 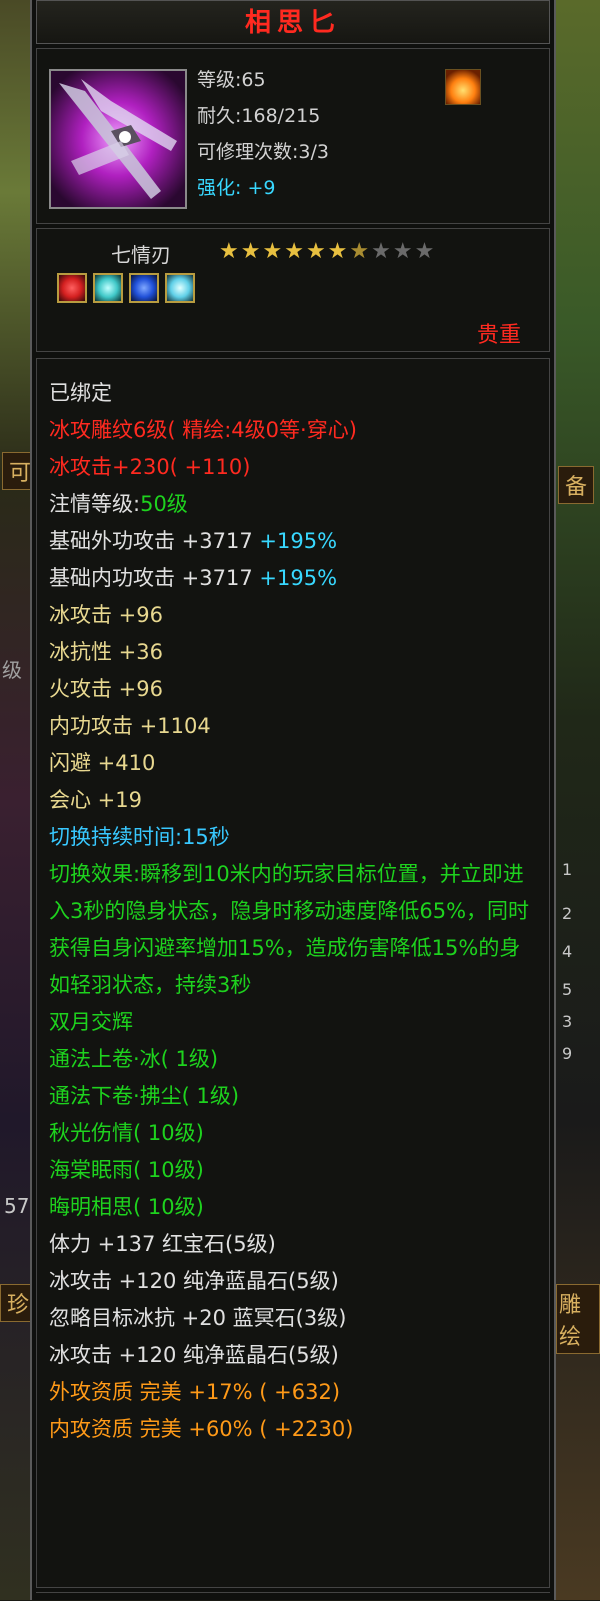 What do you see at coordinates (567, 1021) in the screenshot?
I see `right-side-number: 3` at bounding box center [567, 1021].